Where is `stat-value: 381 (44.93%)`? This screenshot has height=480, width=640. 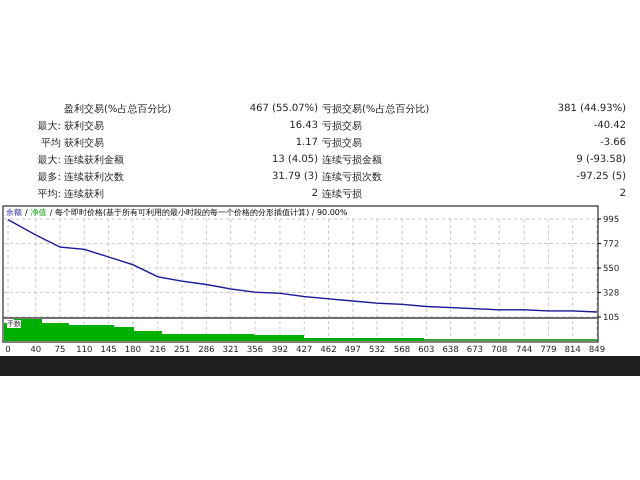 stat-value: 381 (44.93%) is located at coordinates (591, 108).